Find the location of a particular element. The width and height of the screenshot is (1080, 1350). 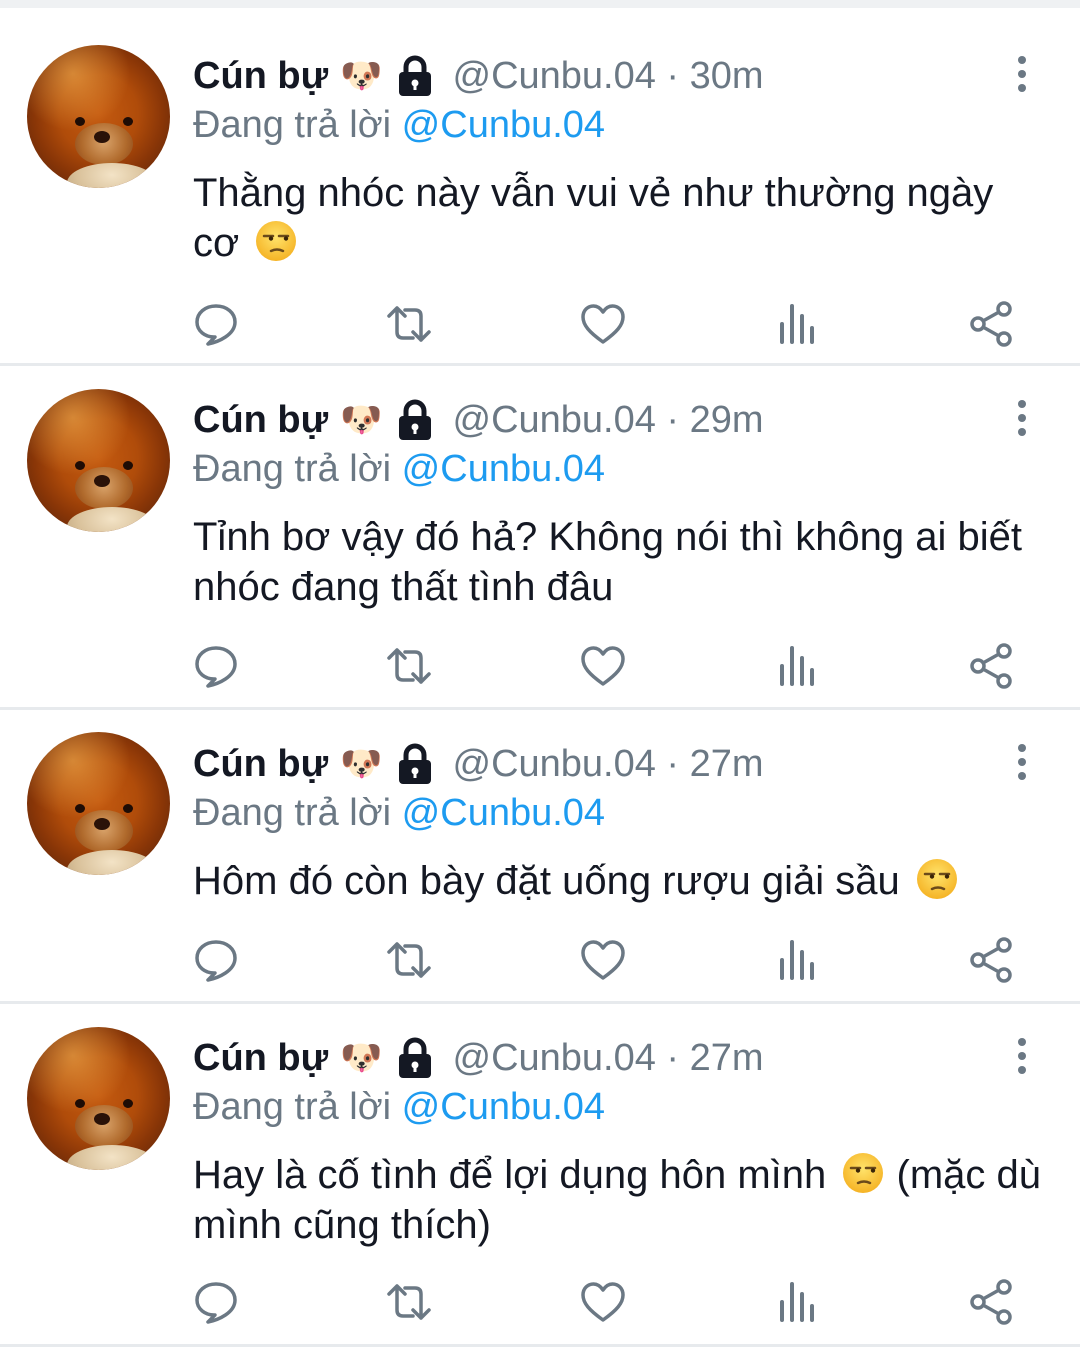

handle-and-time: @Cunbu.04 · 29m is located at coordinates (608, 419).